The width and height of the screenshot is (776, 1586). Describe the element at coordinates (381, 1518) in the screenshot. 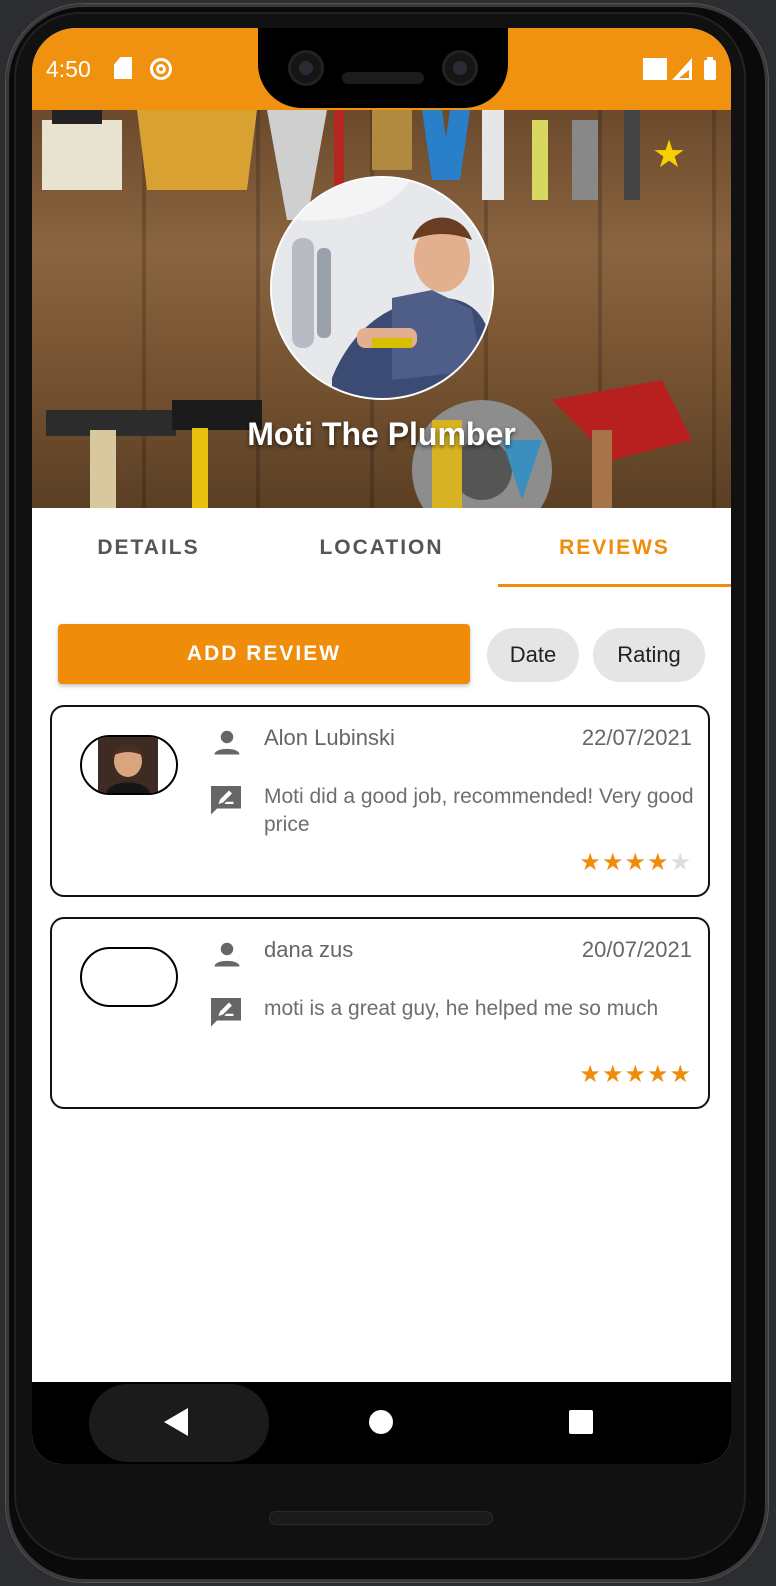

I see `bottom-speaker` at that location.